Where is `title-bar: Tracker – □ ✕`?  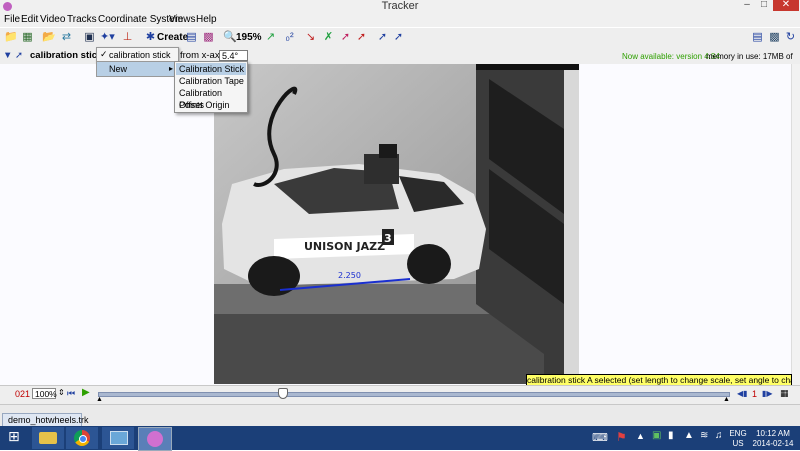
title-bar: Tracker – □ ✕ is located at coordinates (400, 7).